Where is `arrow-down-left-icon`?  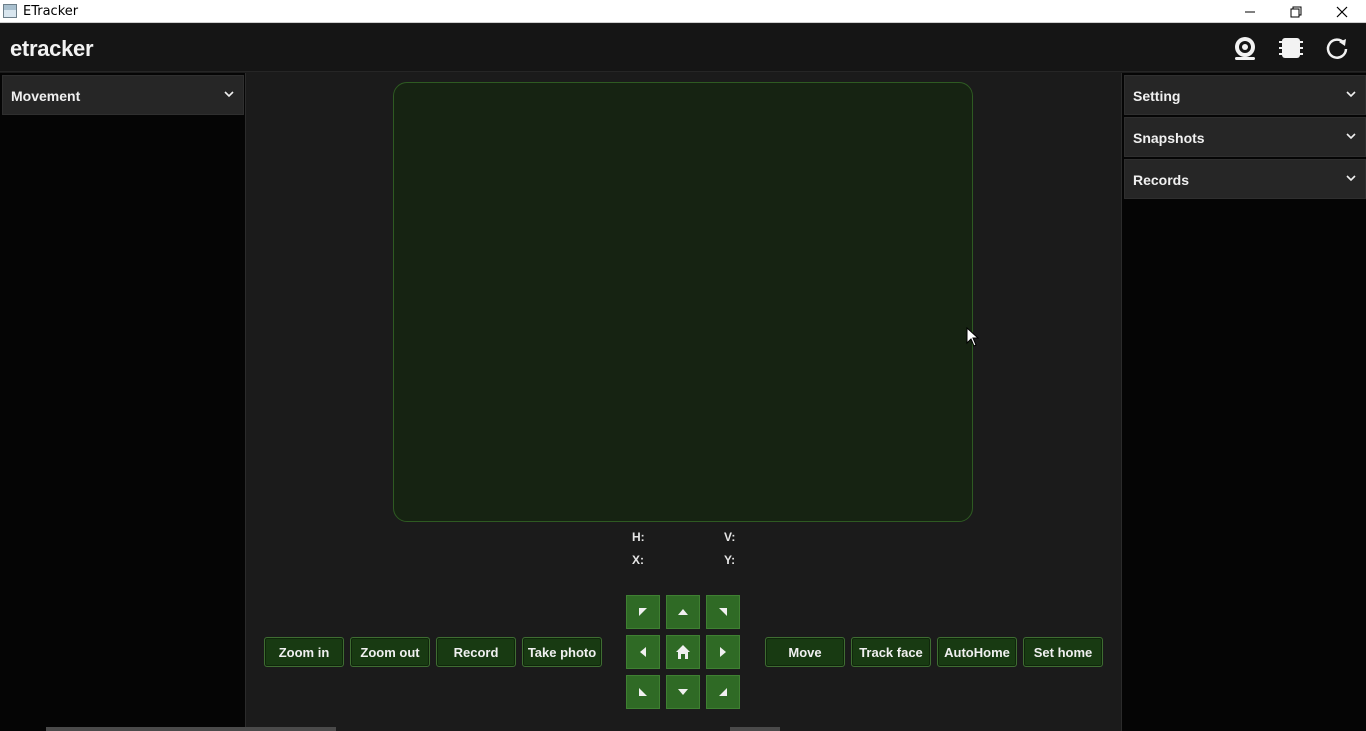
arrow-down-left-icon is located at coordinates (643, 692).